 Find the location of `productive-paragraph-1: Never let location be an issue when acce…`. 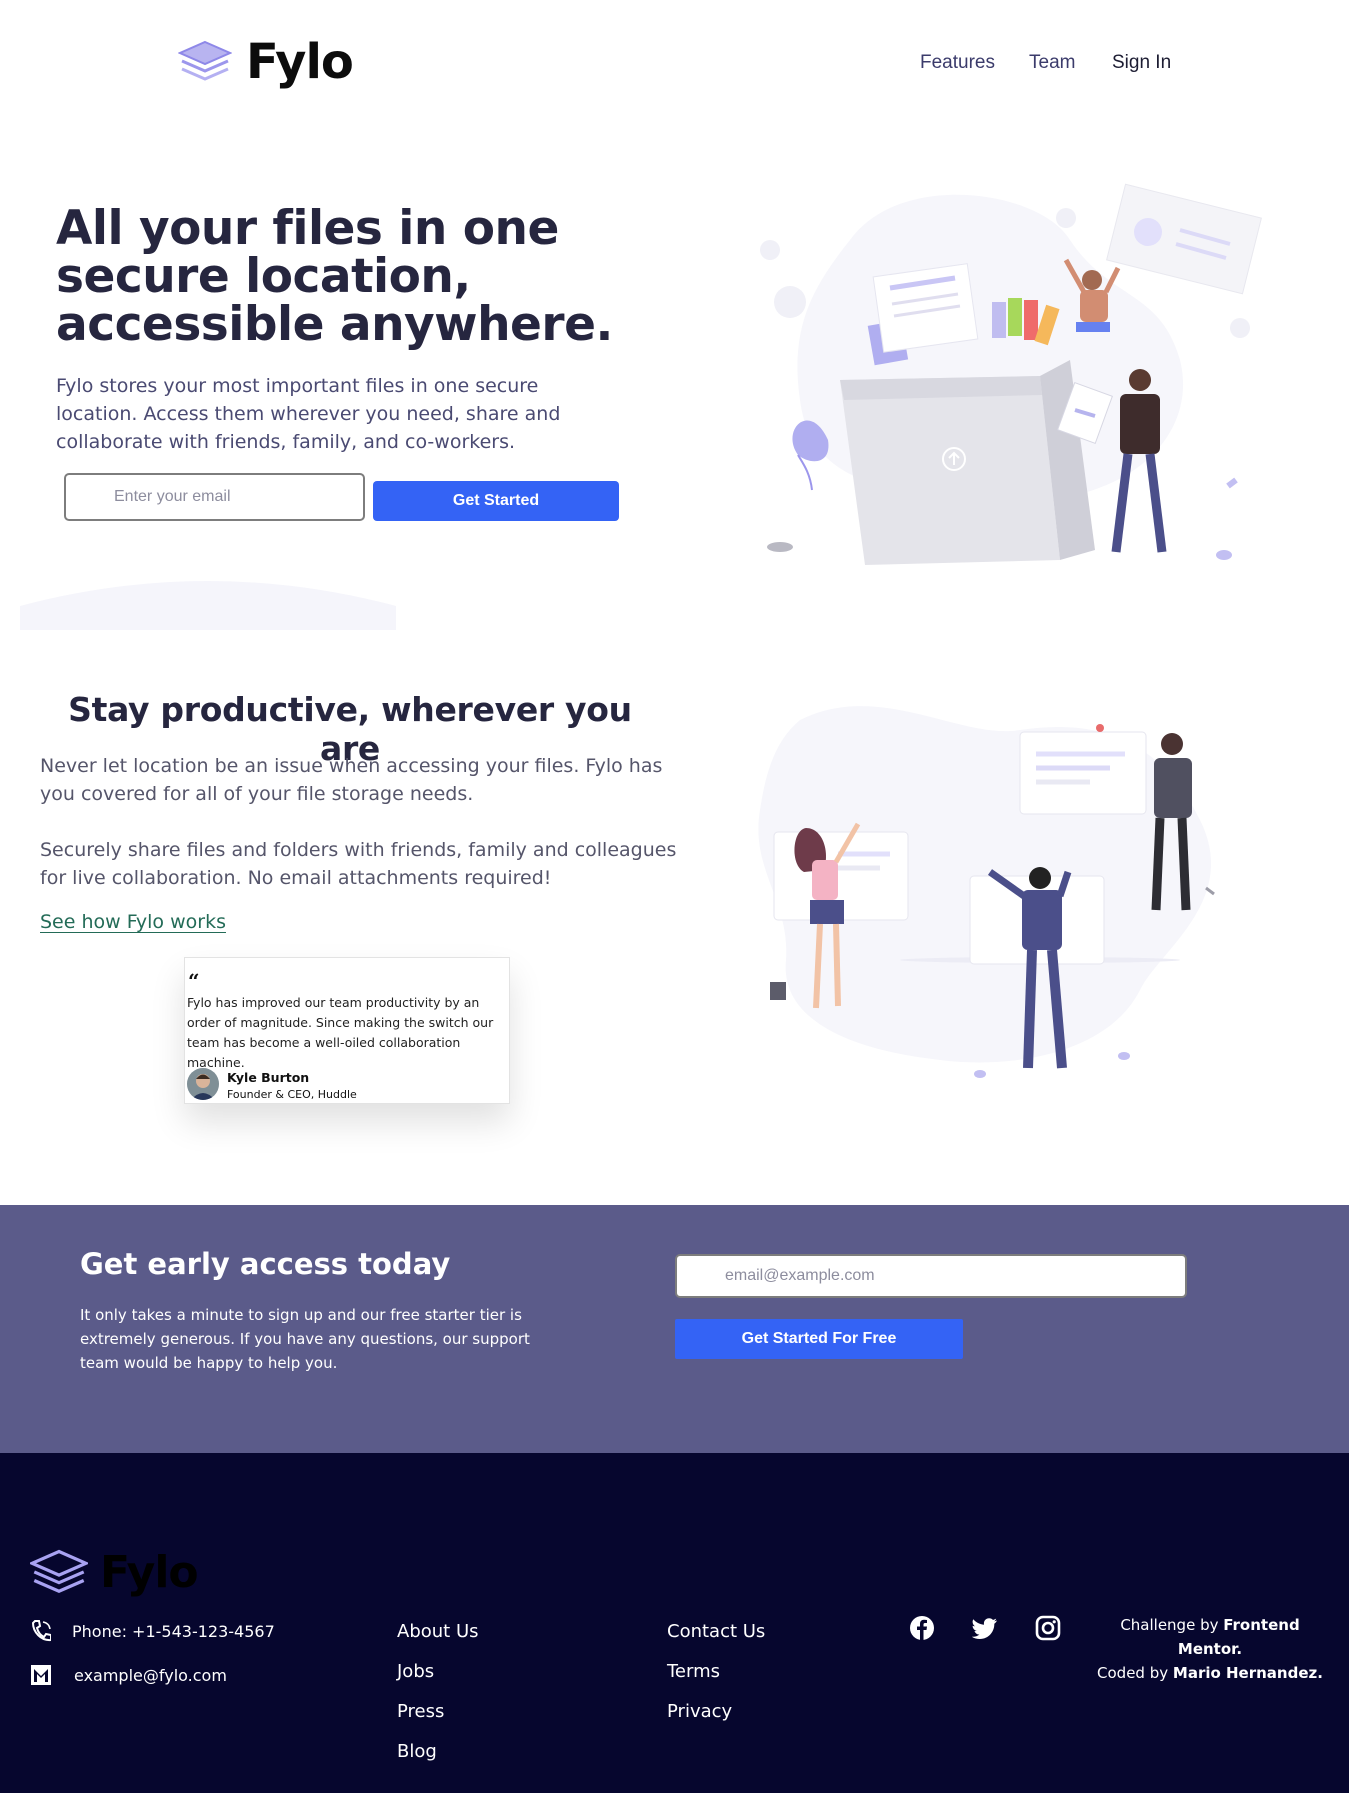

productive-paragraph-1: Never let location be an issue when acce… is located at coordinates (351, 780).